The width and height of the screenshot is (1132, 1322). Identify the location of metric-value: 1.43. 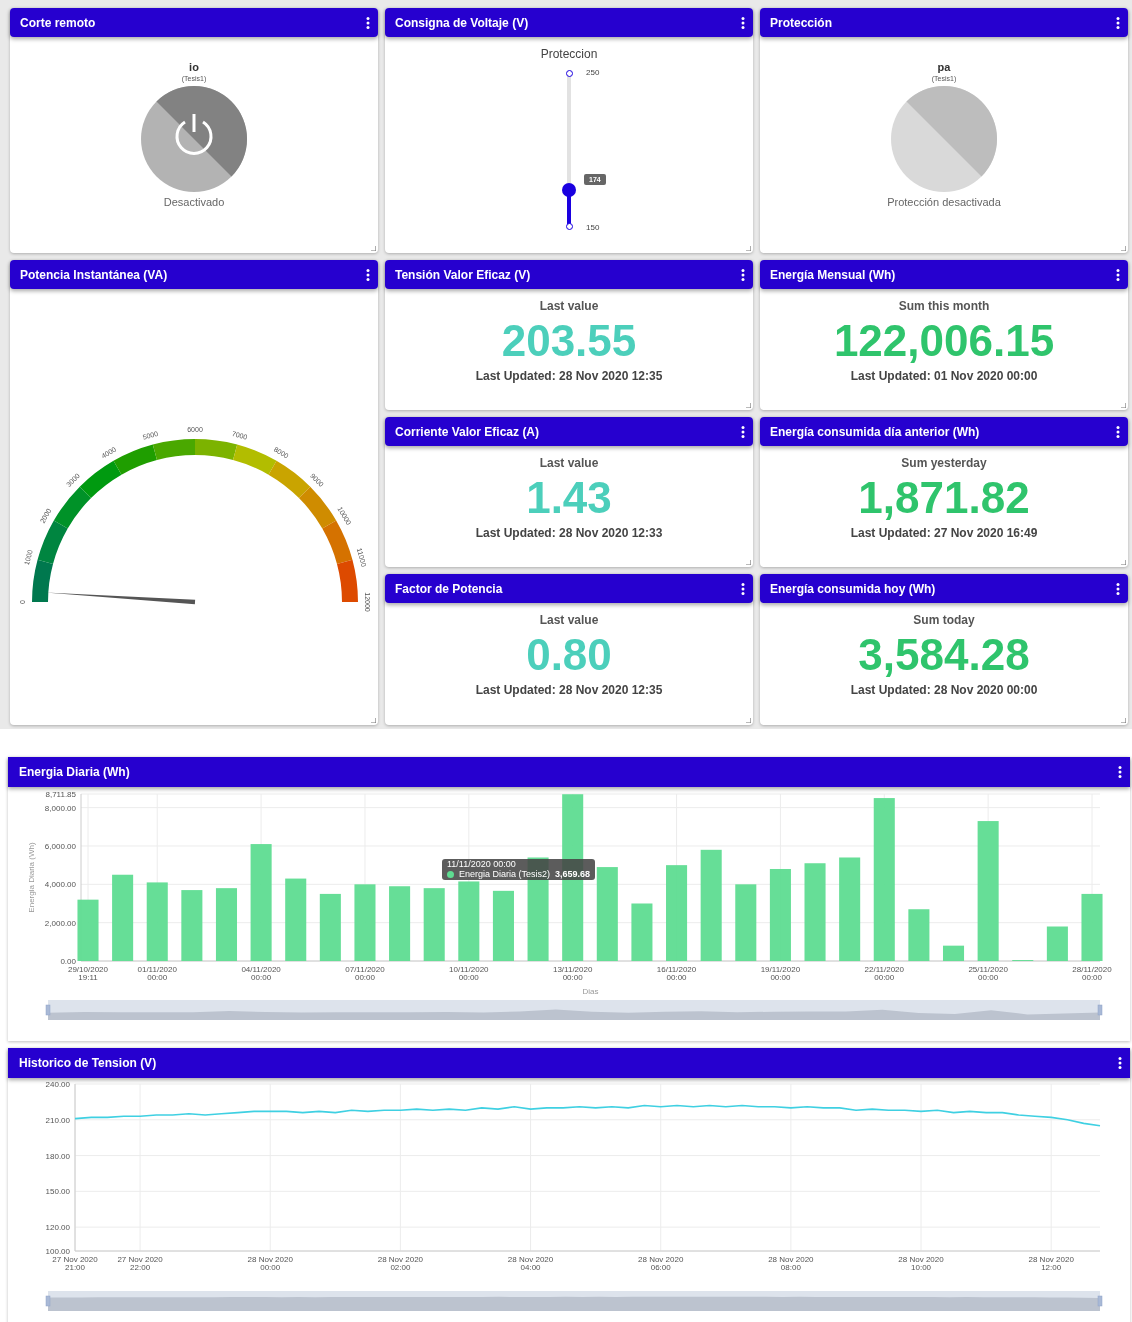
(569, 498).